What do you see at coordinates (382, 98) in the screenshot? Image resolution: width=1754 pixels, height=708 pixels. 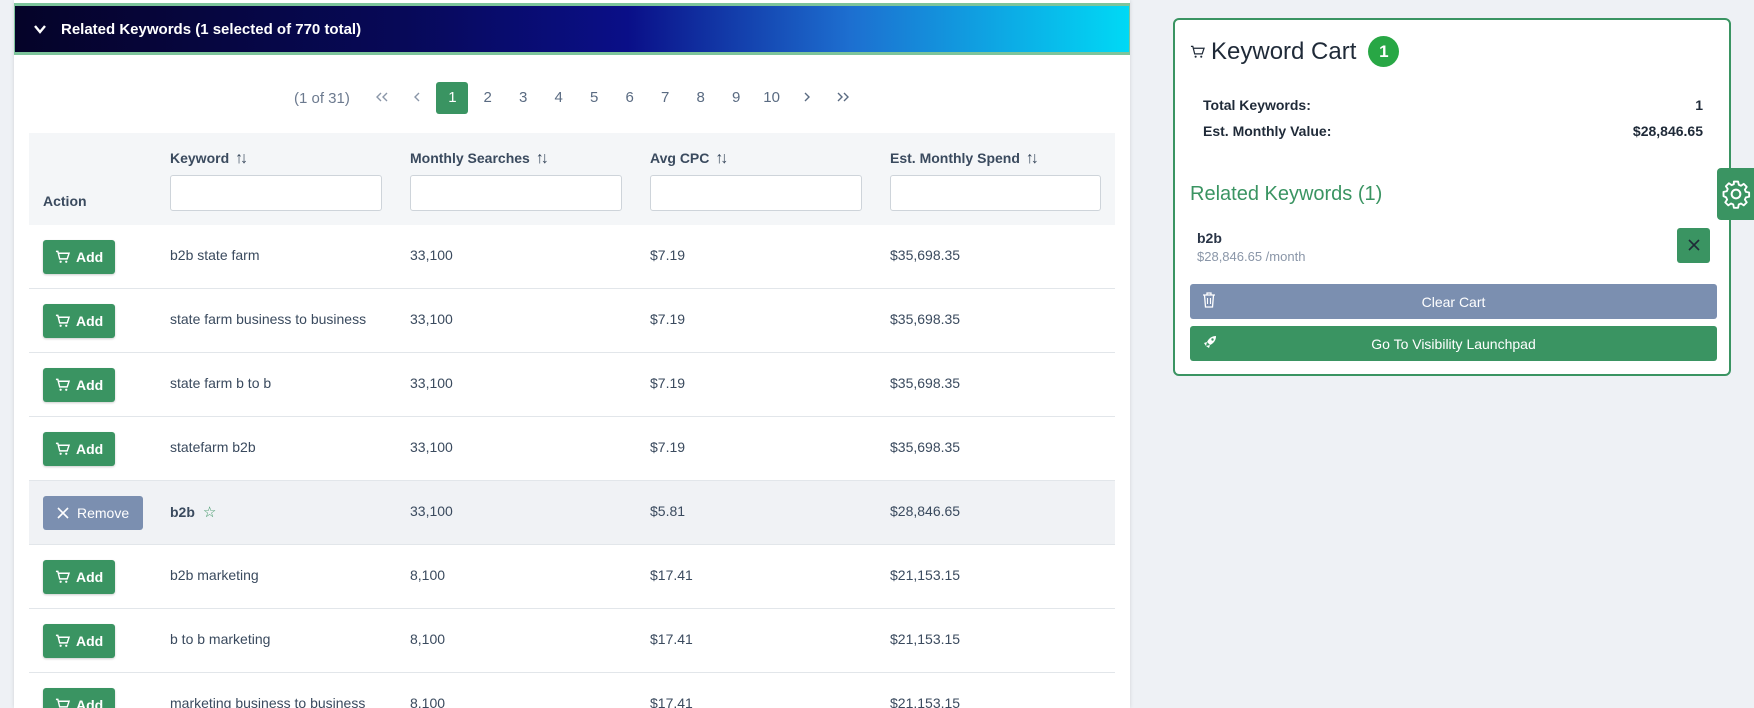 I see `first-page-button` at bounding box center [382, 98].